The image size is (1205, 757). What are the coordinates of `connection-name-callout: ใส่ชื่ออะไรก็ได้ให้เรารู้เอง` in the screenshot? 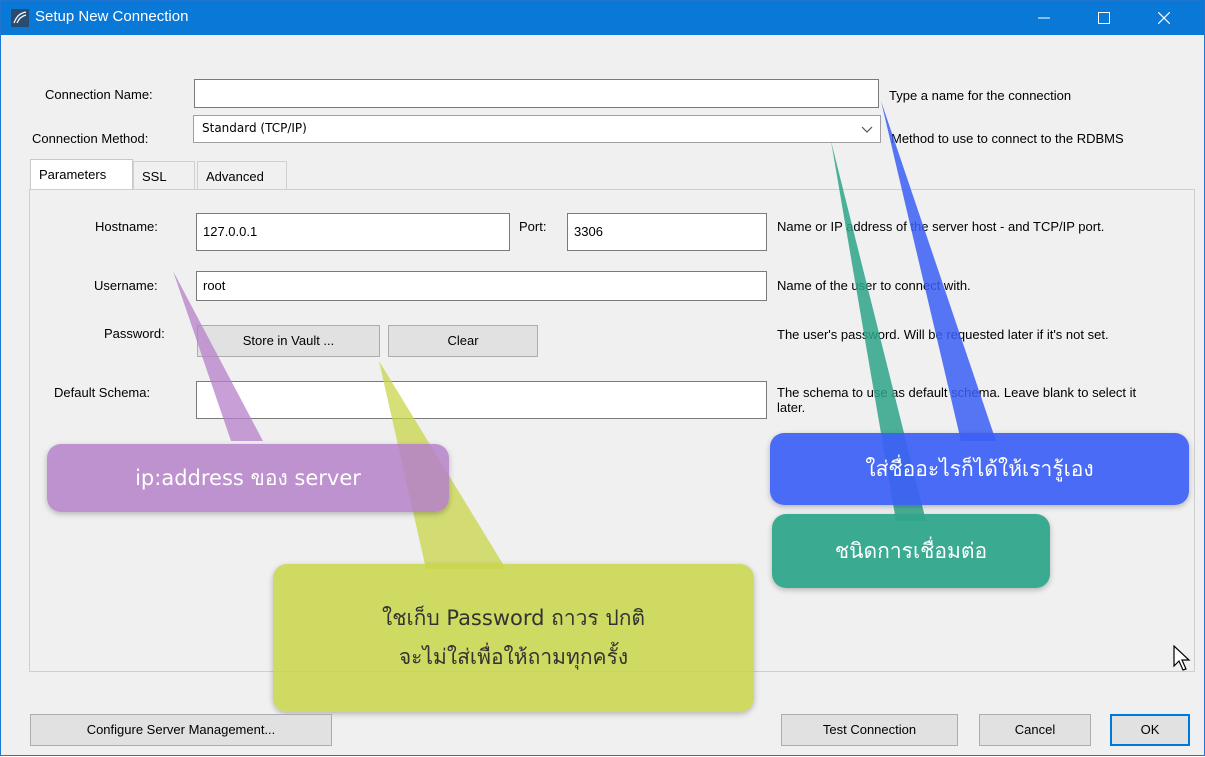 It's located at (979, 469).